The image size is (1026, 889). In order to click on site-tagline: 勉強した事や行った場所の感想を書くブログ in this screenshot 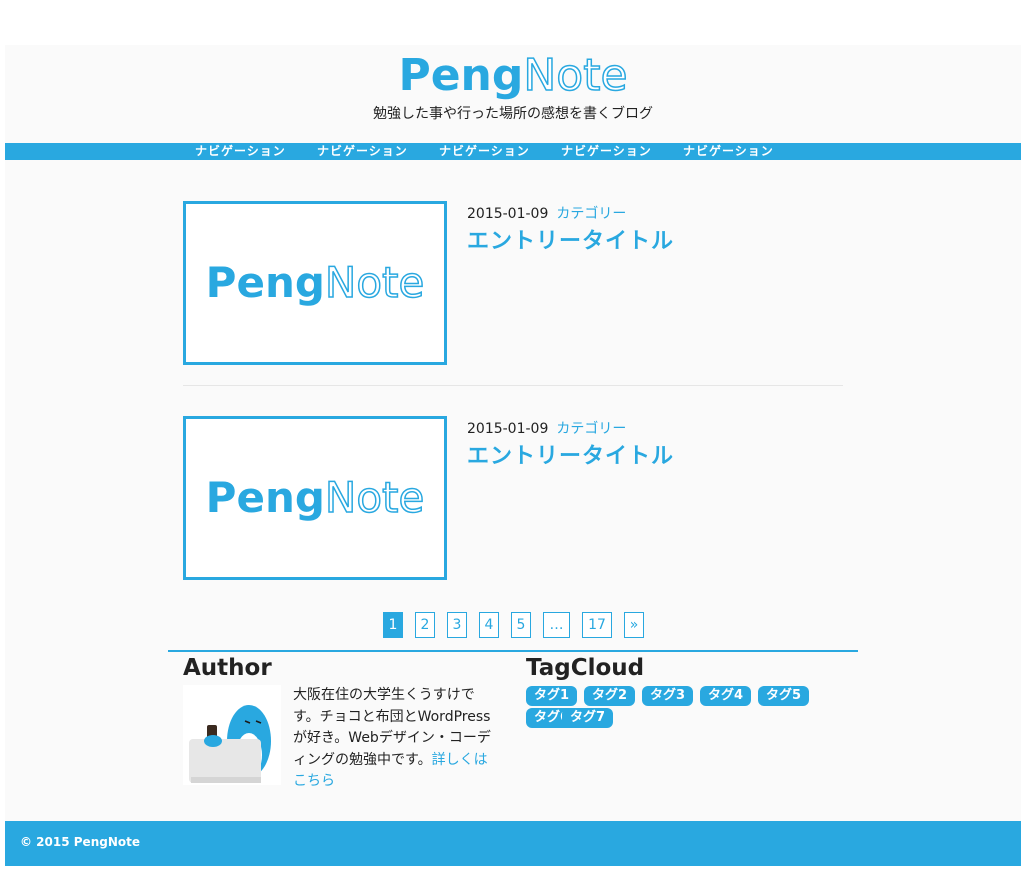, I will do `click(513, 114)`.